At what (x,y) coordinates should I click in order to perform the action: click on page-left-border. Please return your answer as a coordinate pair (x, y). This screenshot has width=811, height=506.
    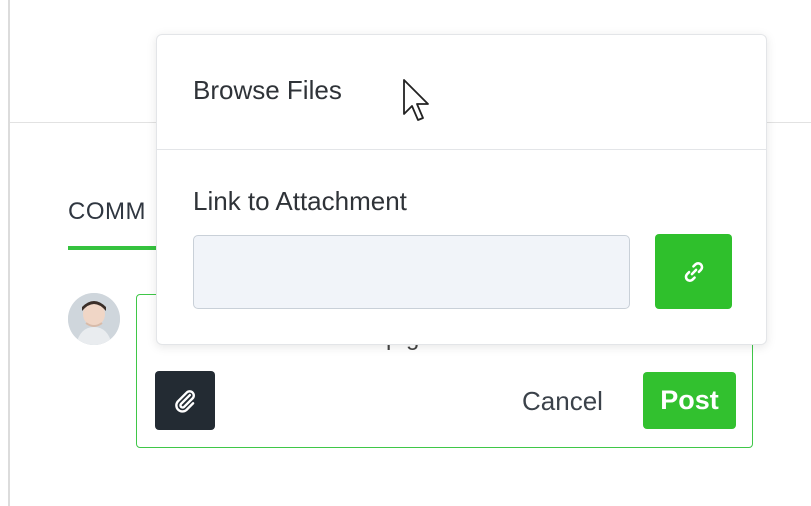
    Looking at the image, I should click on (9, 253).